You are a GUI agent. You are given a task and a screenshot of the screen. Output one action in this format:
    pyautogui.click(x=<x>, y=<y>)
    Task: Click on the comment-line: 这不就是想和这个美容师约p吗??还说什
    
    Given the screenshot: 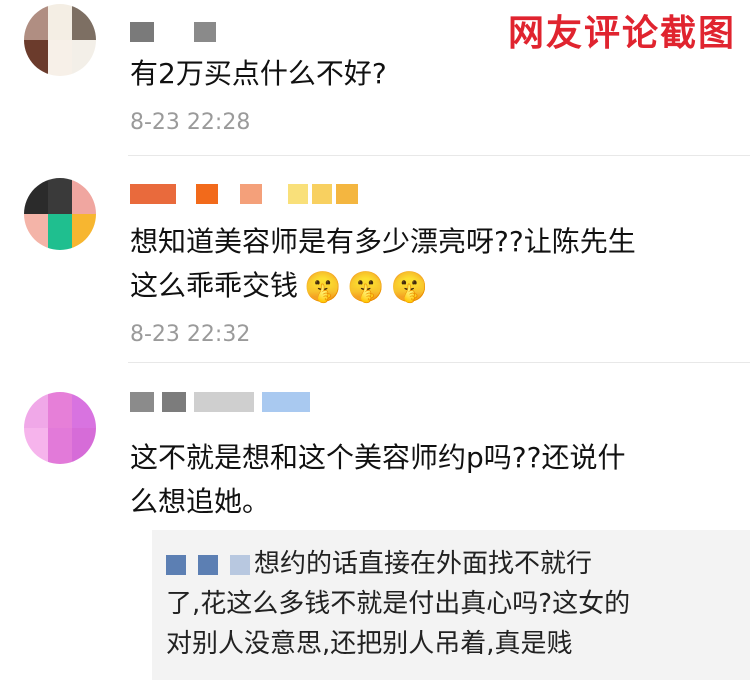 What is the action you would take?
    pyautogui.click(x=378, y=457)
    